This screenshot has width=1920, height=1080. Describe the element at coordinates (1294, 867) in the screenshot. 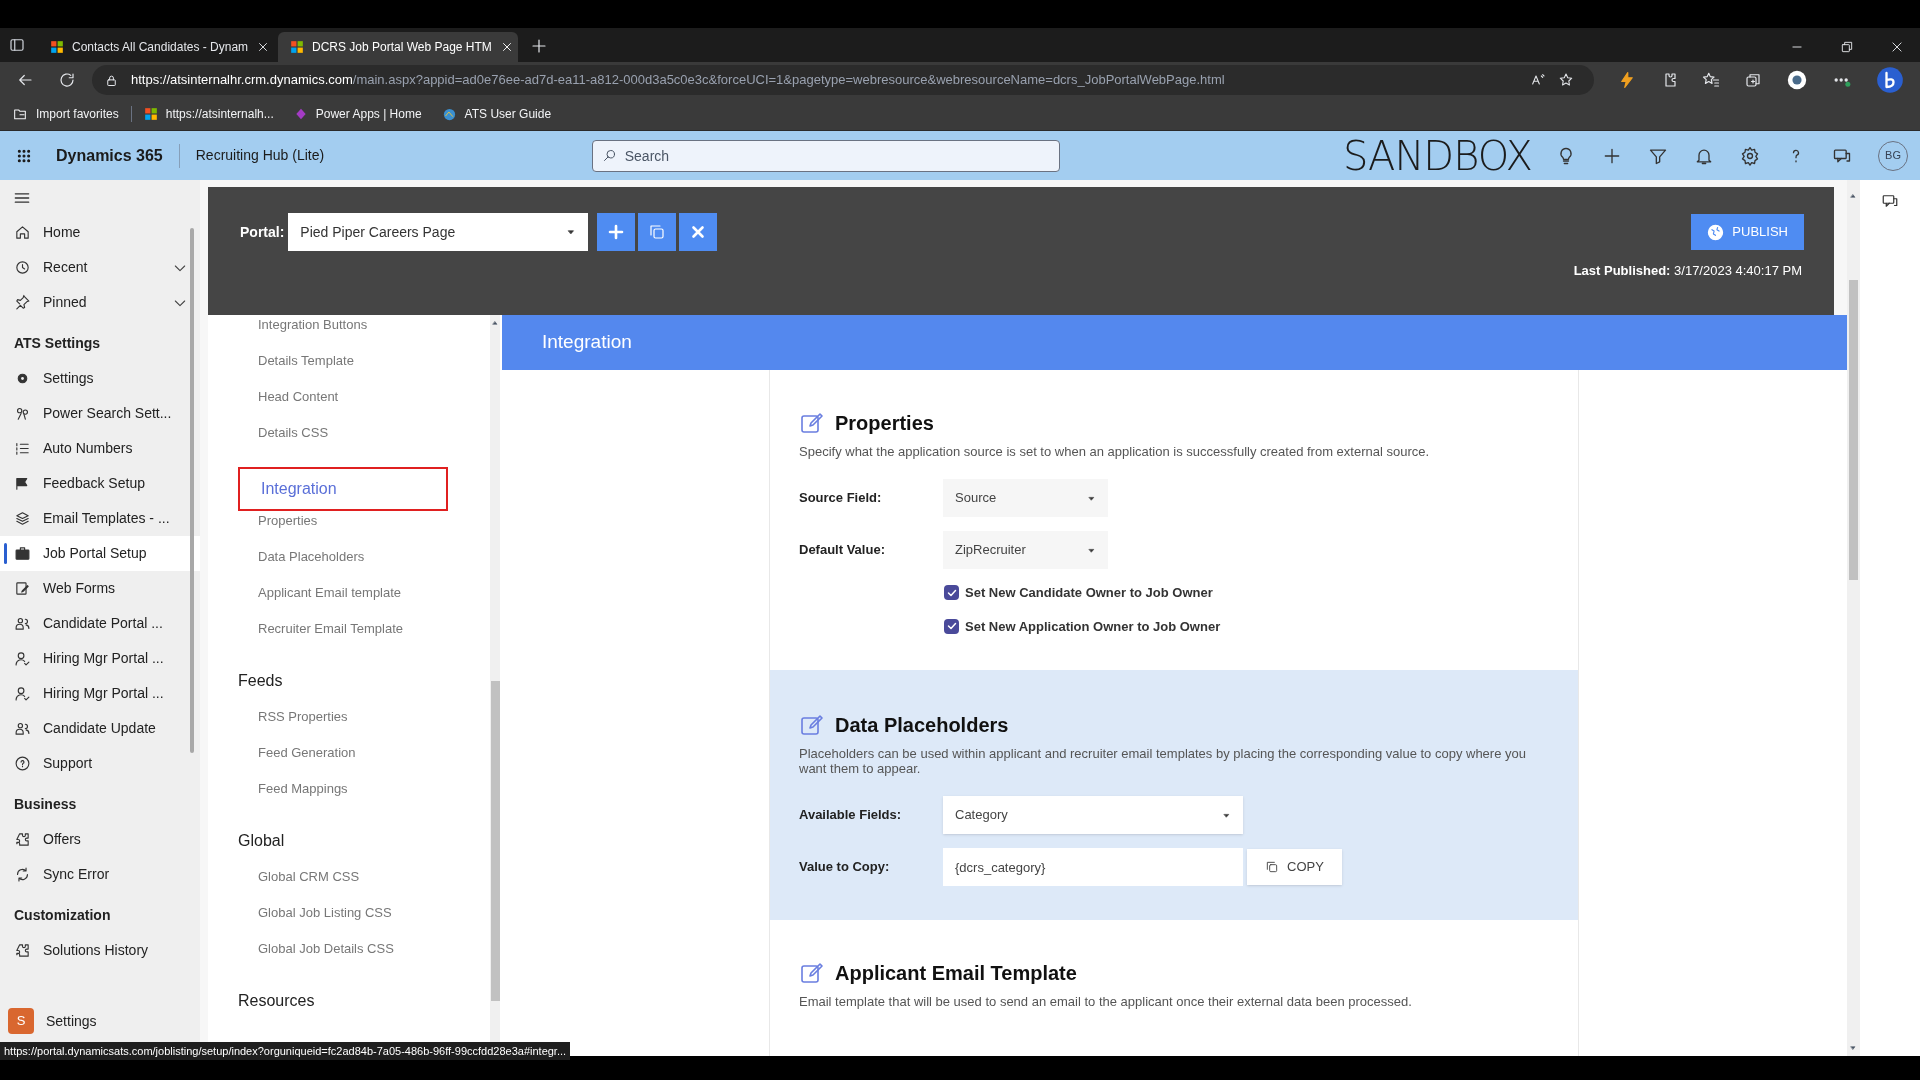

I see `copy-button: COPY` at that location.